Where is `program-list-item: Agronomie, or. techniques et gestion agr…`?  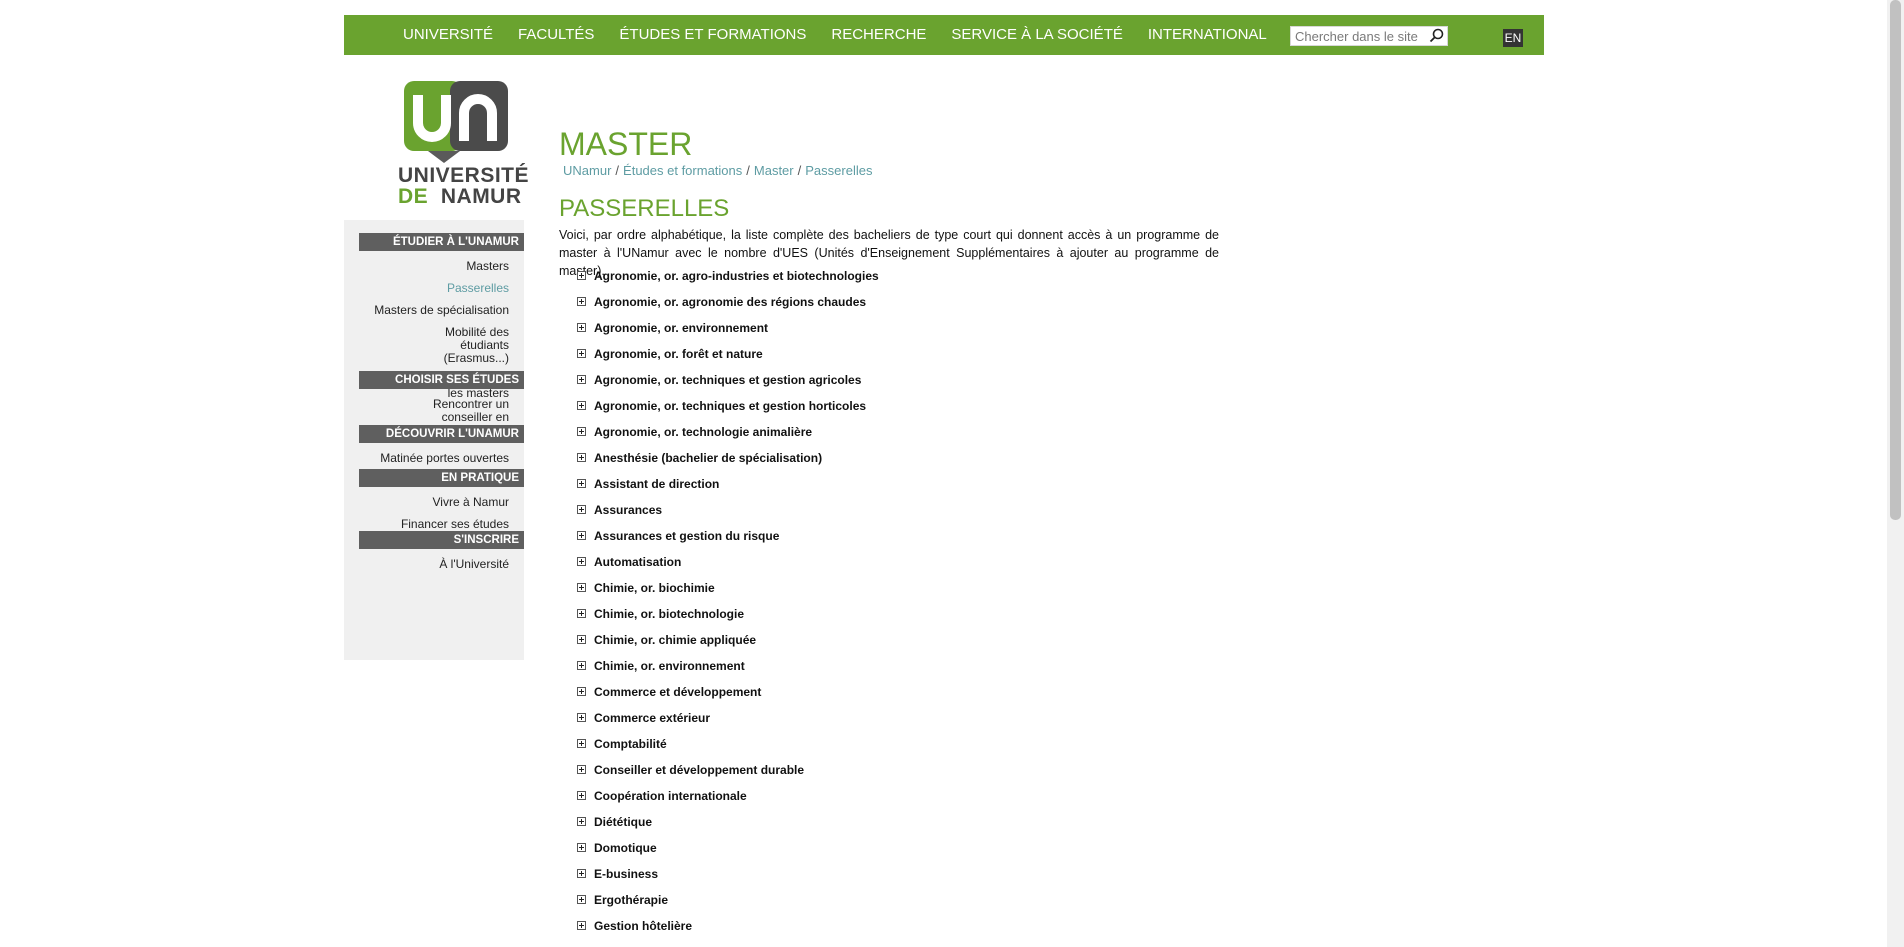 program-list-item: Agronomie, or. techniques et gestion agr… is located at coordinates (877, 386).